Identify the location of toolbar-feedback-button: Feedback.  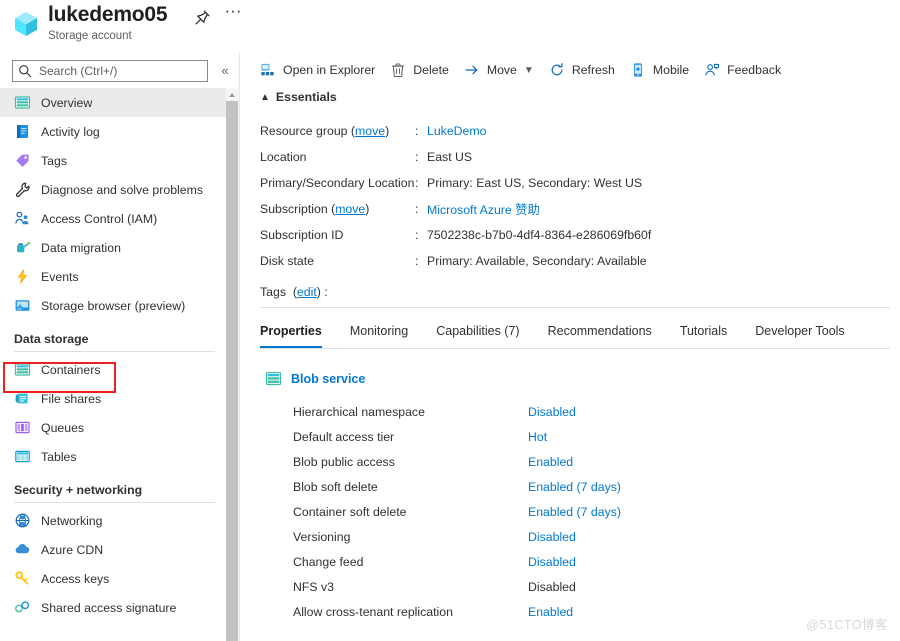
(742, 70).